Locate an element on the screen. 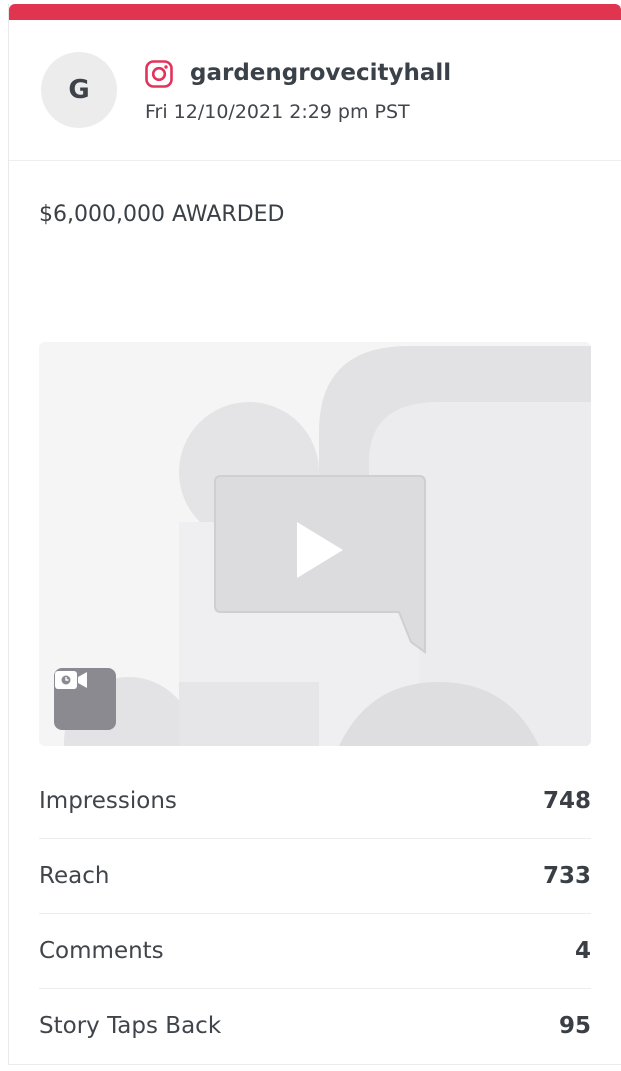 The width and height of the screenshot is (621, 1071). stat-label: Story Taps Back is located at coordinates (130, 1026).